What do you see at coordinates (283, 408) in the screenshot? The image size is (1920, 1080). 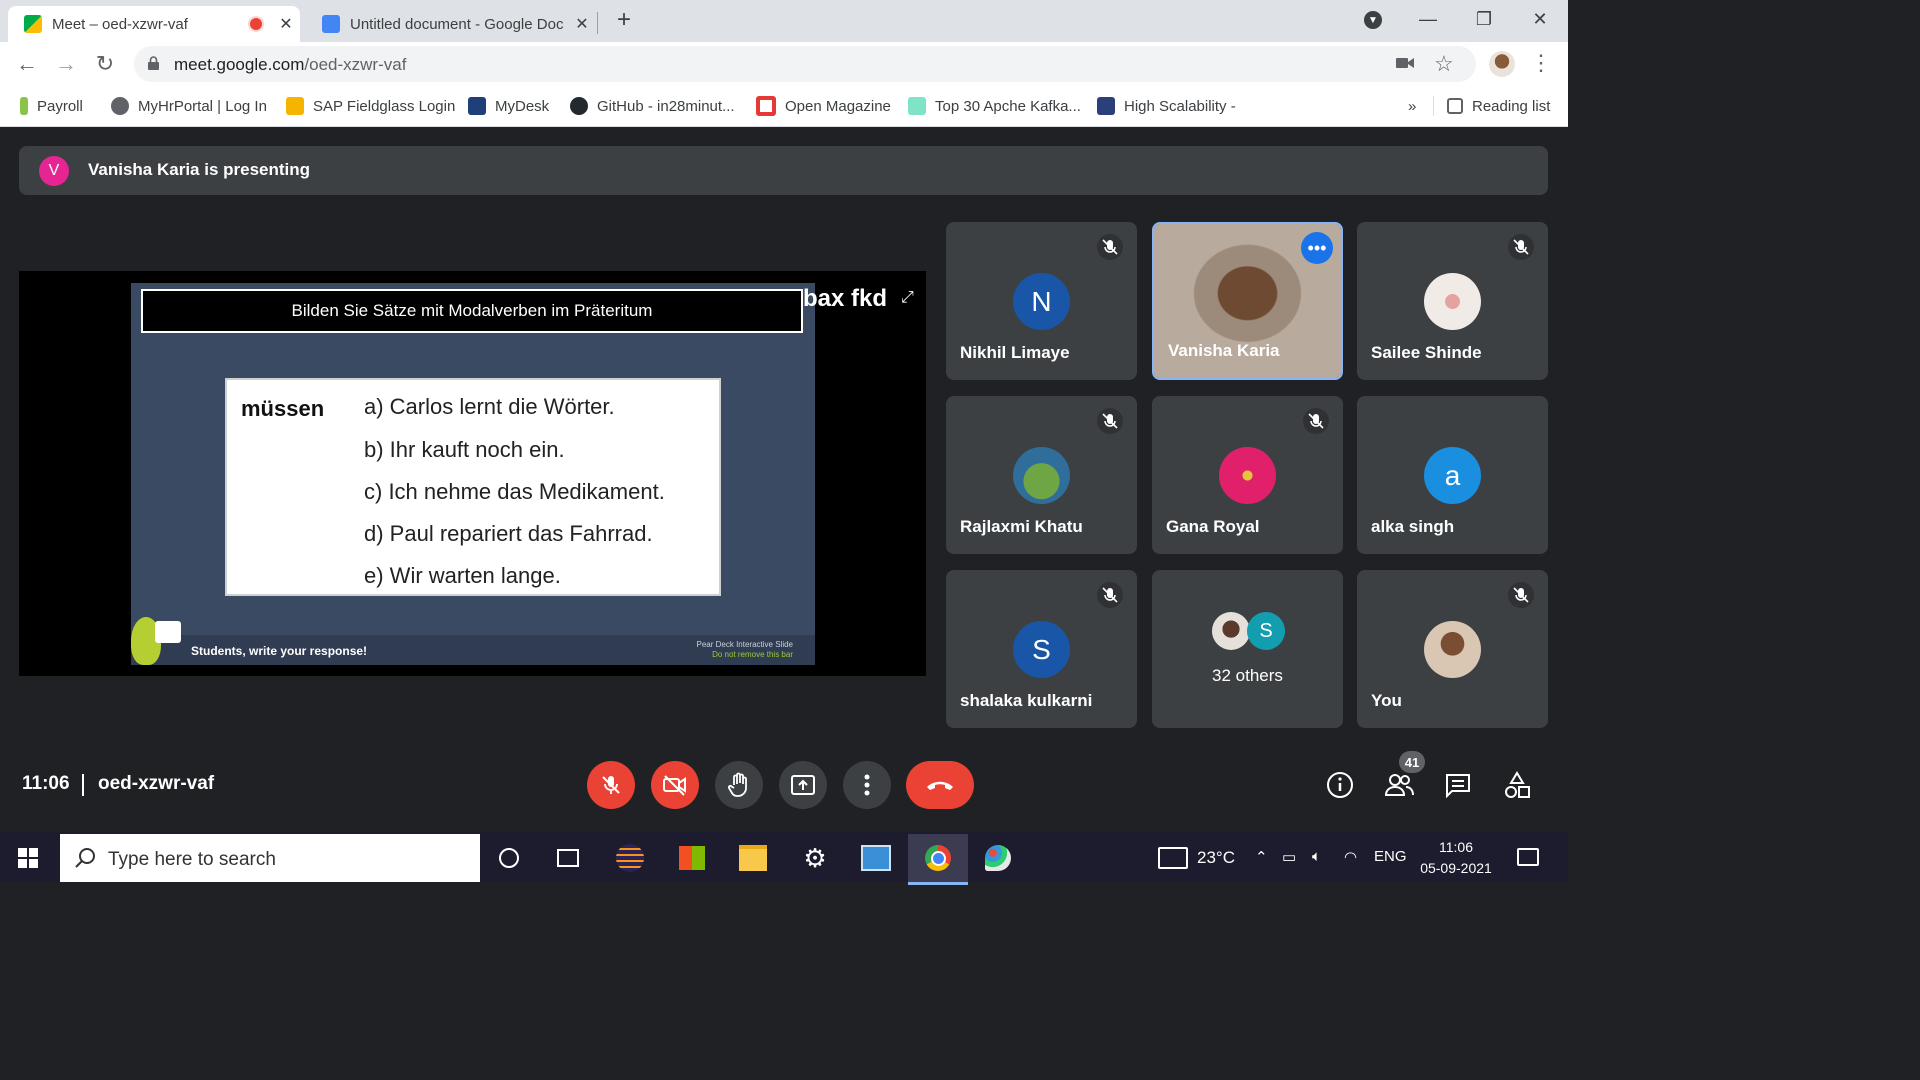 I see `modal-verb: müssen` at bounding box center [283, 408].